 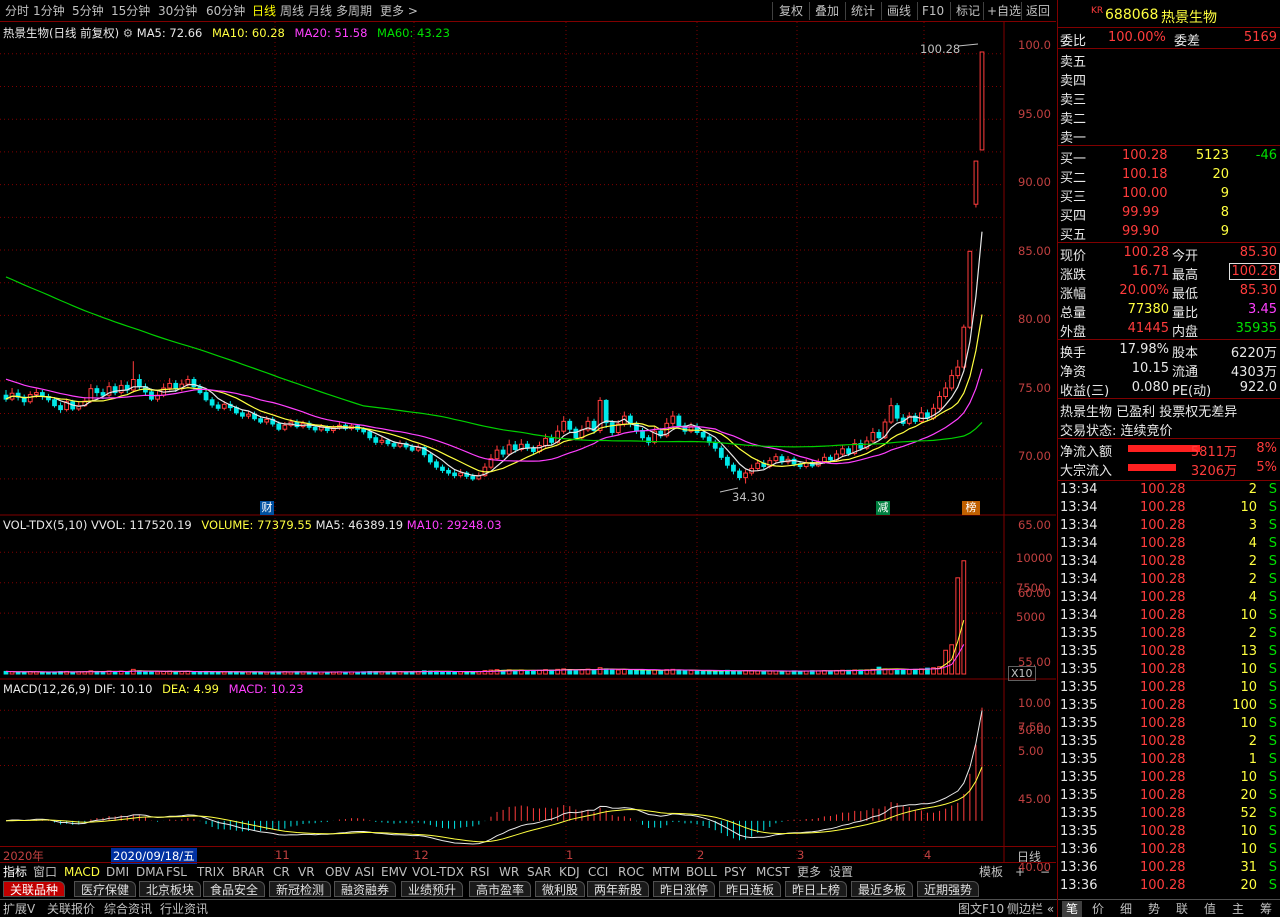 I want to click on ask-row: 卖一, so click(x=1169, y=136).